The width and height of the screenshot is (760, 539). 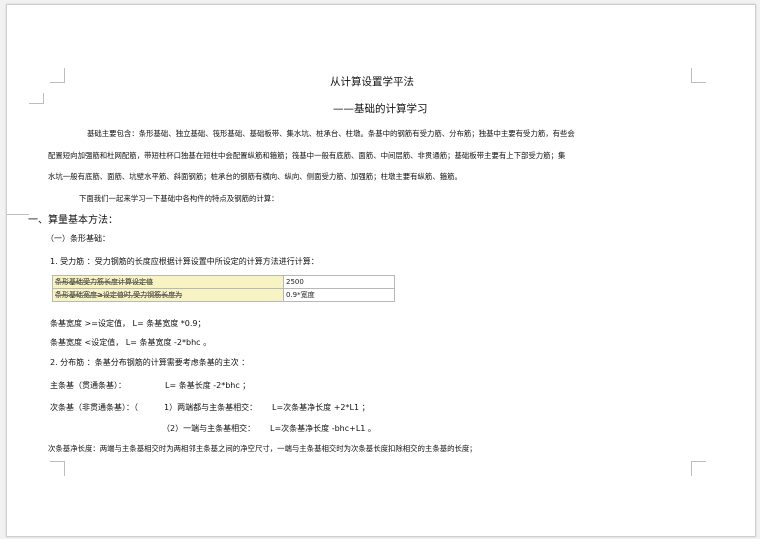 What do you see at coordinates (339, 295) in the screenshot?
I see `setting-value: 0.9*宽度` at bounding box center [339, 295].